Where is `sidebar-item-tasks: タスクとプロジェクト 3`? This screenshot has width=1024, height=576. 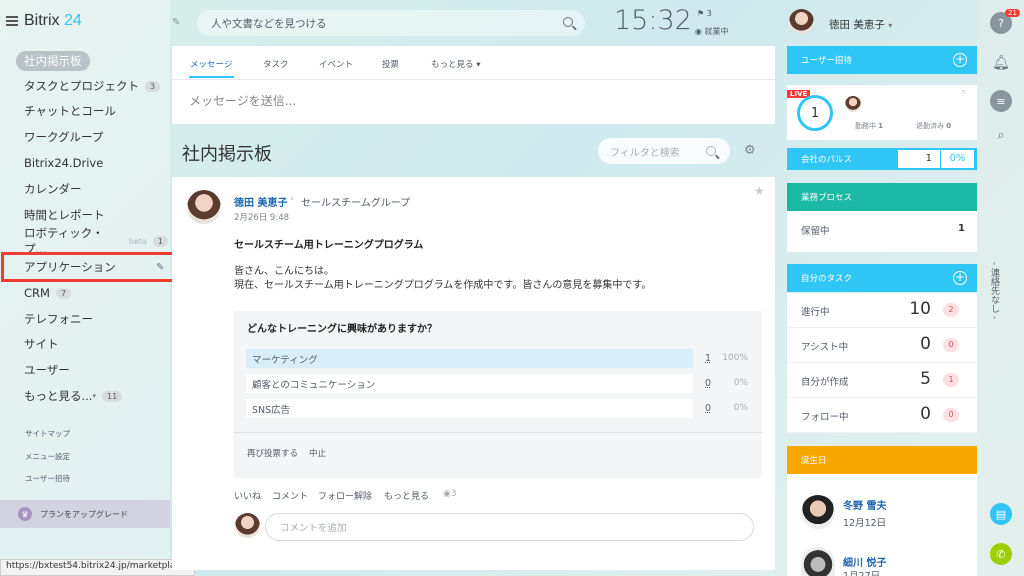 sidebar-item-tasks: タスクとプロジェクト 3 is located at coordinates (91, 86).